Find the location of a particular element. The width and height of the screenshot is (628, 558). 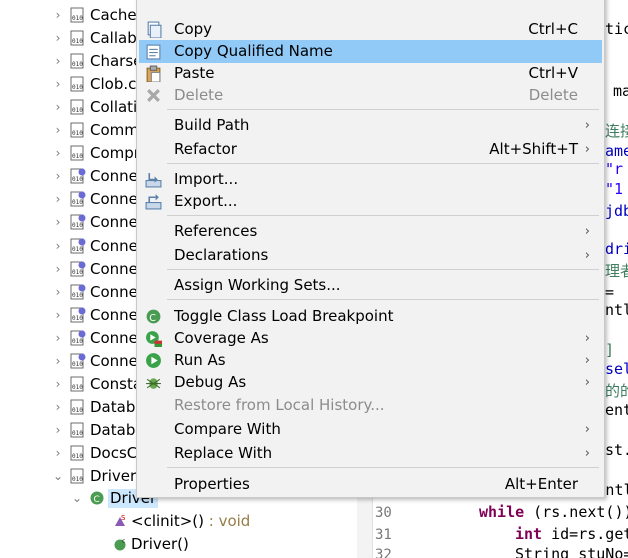

code-fragment: dri is located at coordinates (616, 249).